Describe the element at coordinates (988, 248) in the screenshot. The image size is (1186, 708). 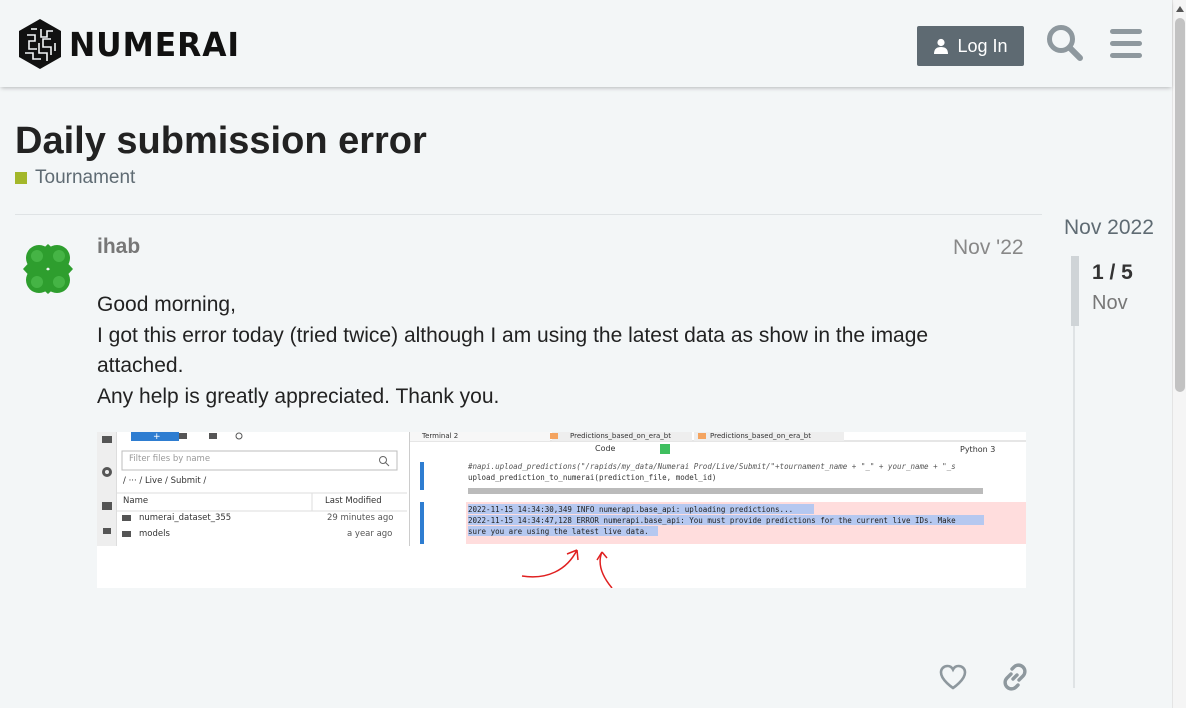
I see `post-date: Nov '22` at that location.